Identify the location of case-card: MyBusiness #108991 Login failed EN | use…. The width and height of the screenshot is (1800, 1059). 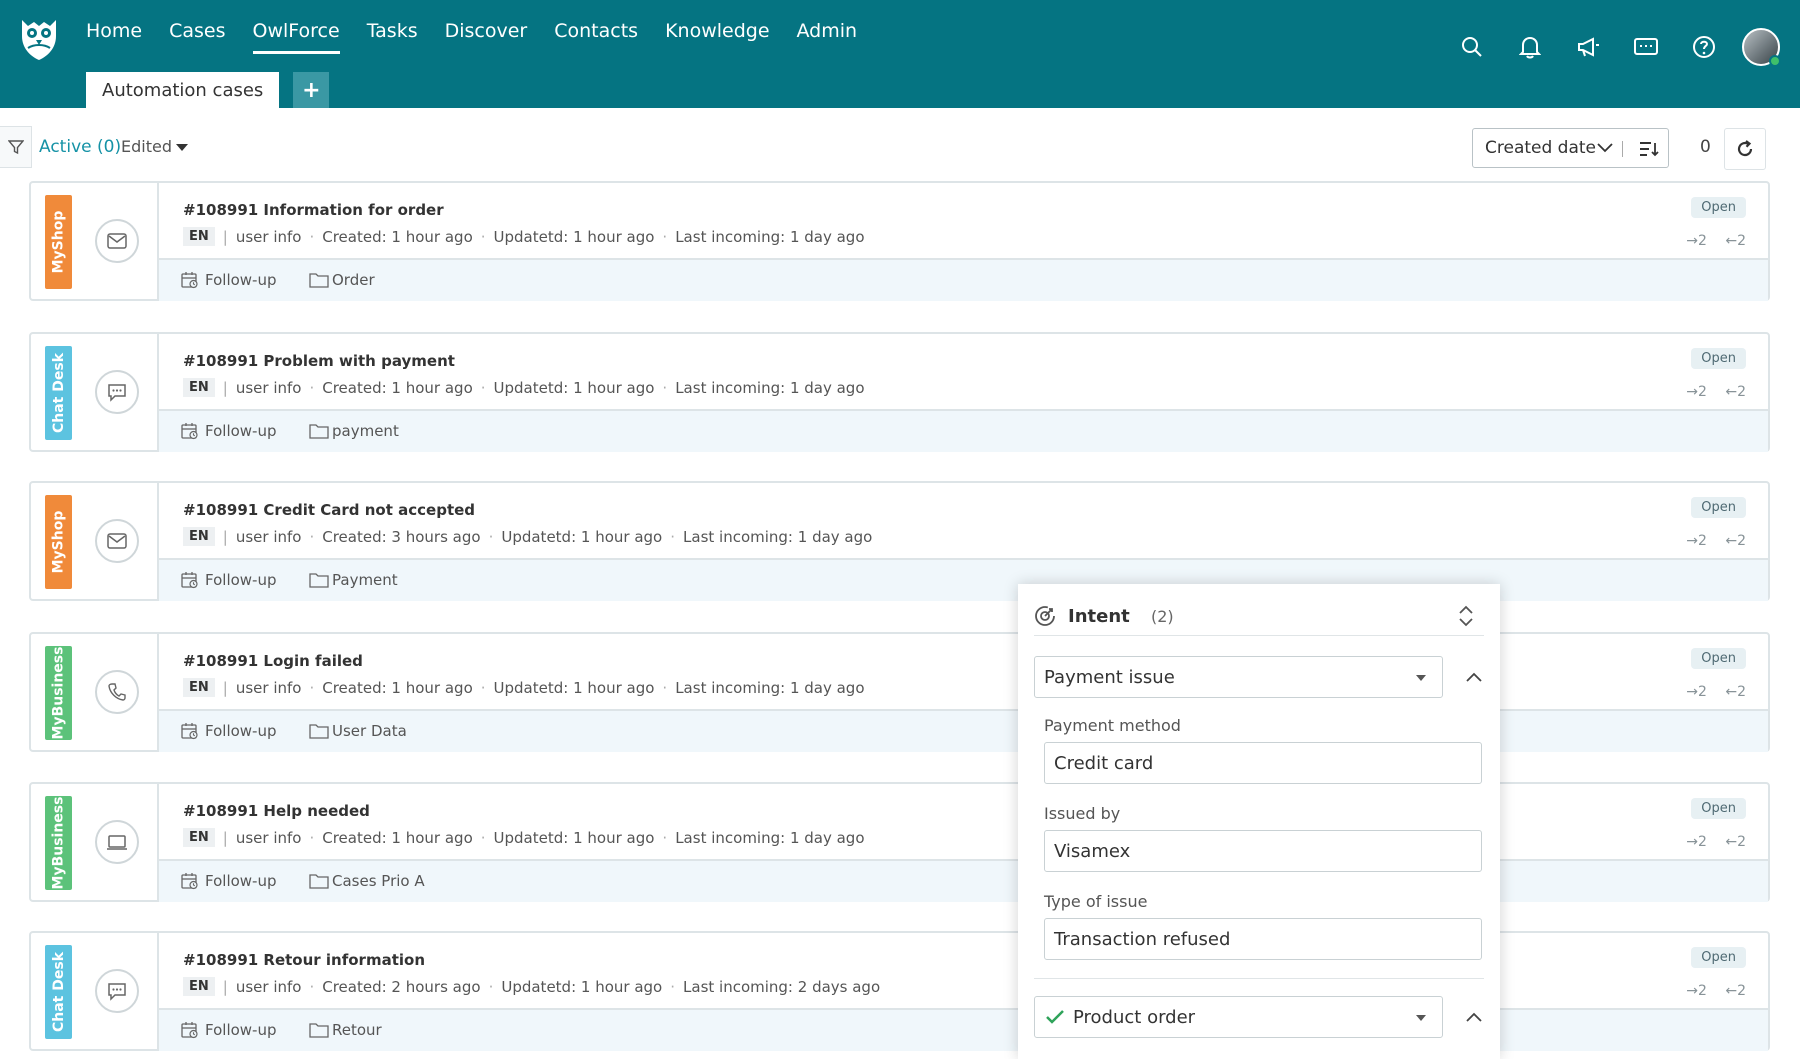
(899, 692).